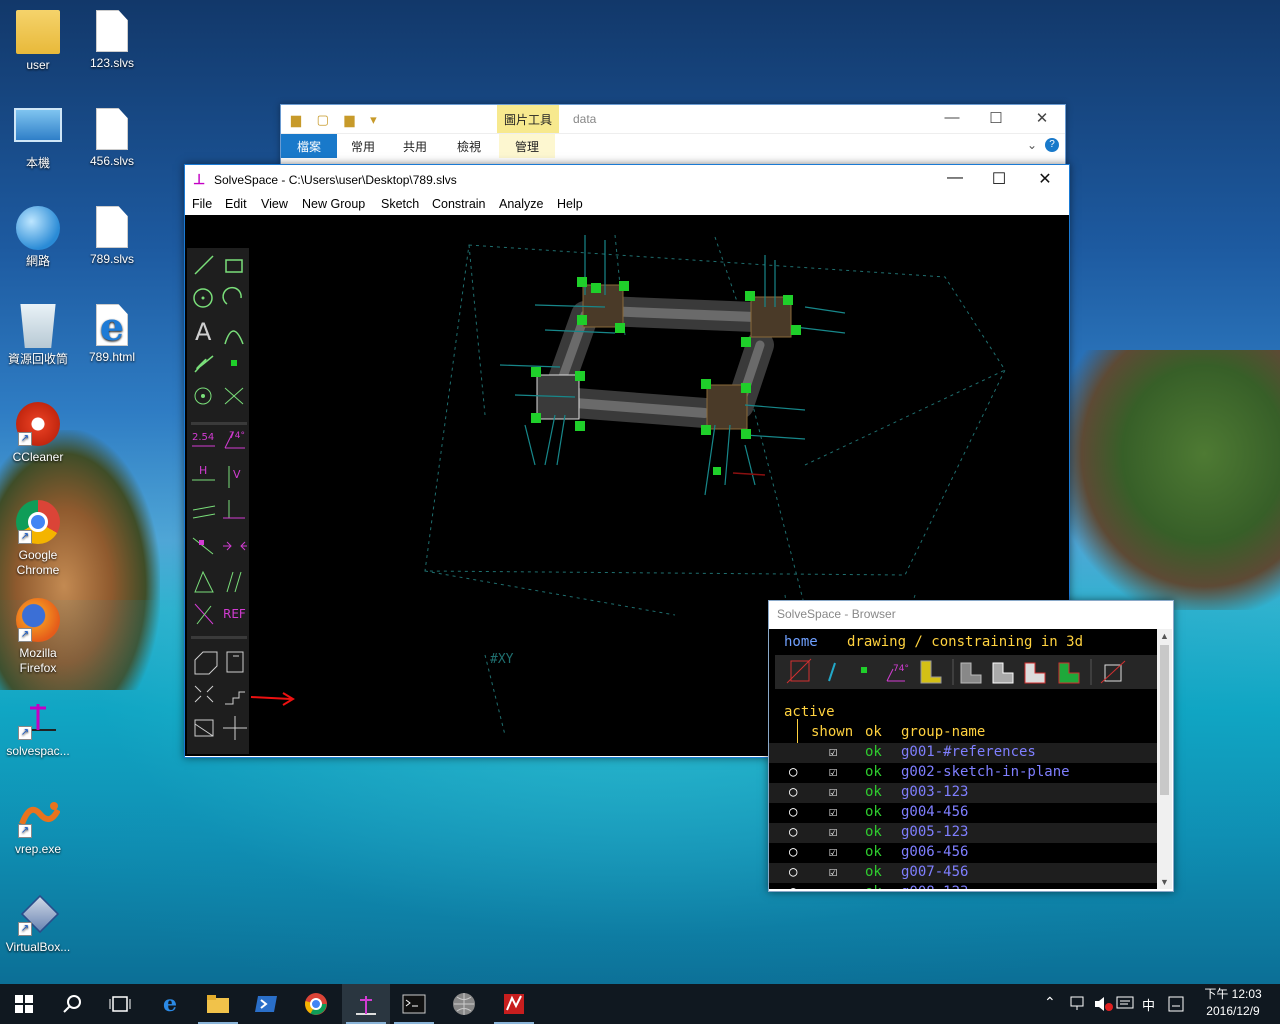  What do you see at coordinates (801, 642) in the screenshot?
I see `home-link: home` at bounding box center [801, 642].